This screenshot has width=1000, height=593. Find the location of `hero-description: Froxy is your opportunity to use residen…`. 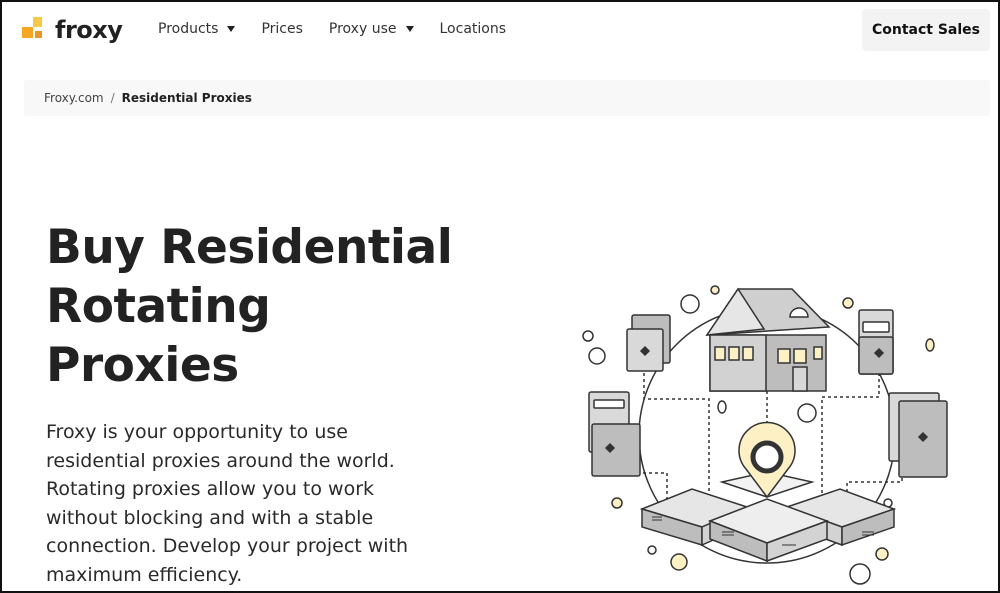

hero-description: Froxy is your opportunity to use residen… is located at coordinates (227, 503).